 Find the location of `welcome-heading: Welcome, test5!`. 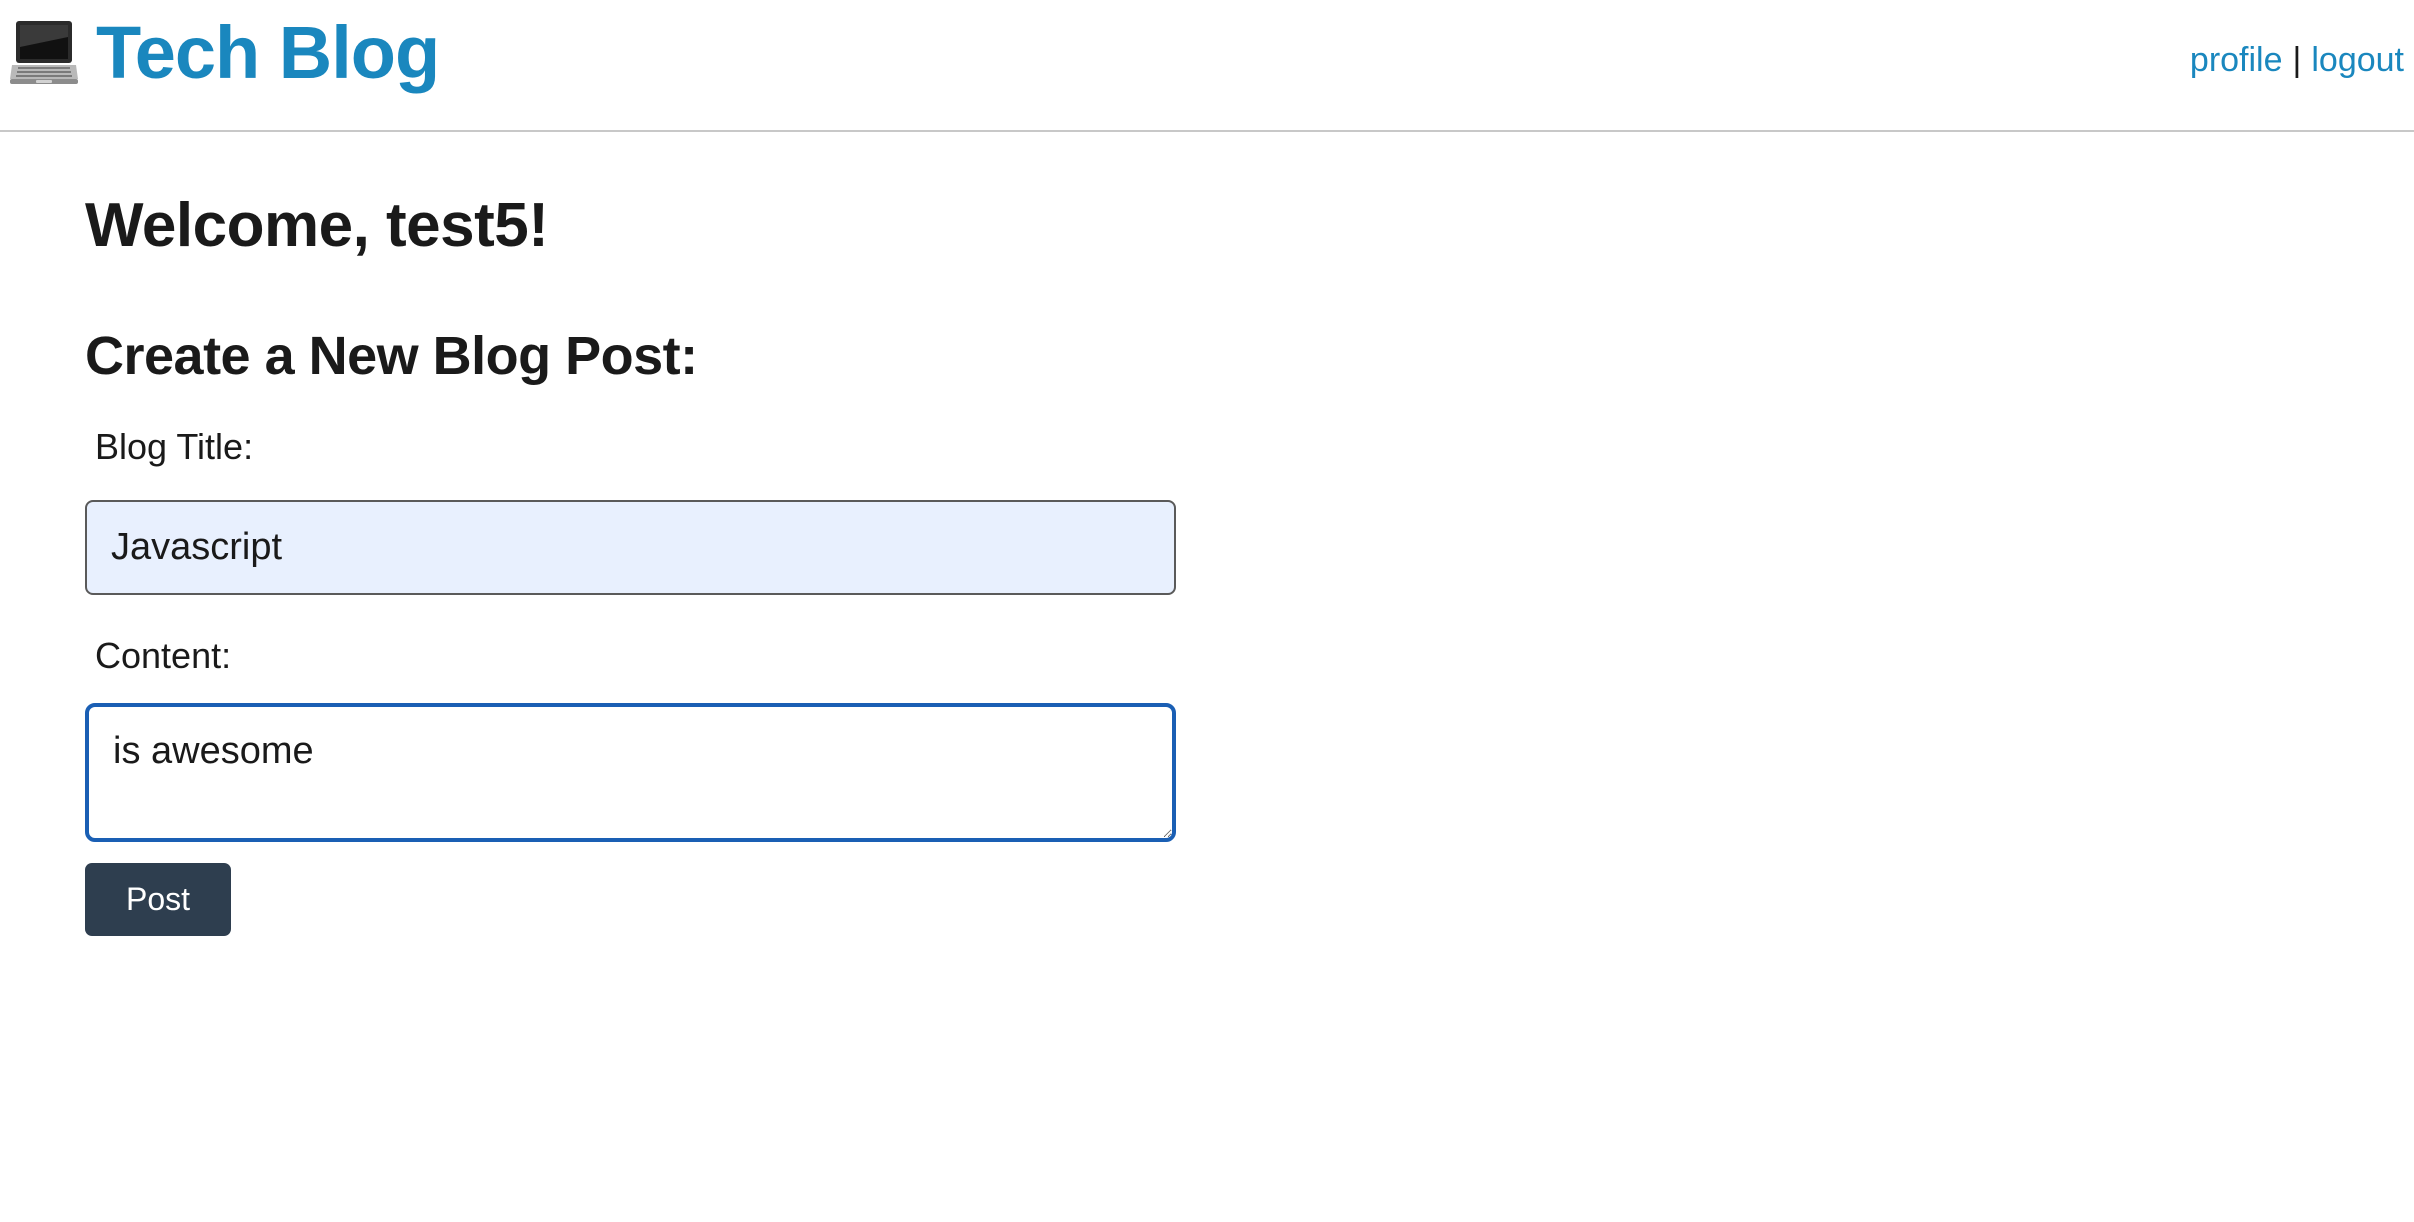

welcome-heading: Welcome, test5! is located at coordinates (317, 225).